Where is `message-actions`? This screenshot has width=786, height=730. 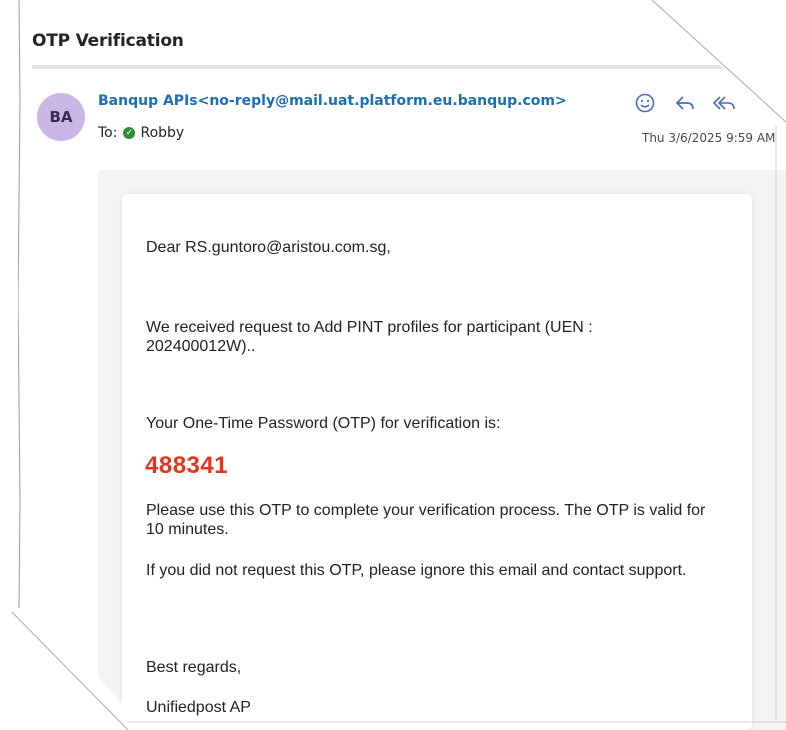
message-actions is located at coordinates (685, 103).